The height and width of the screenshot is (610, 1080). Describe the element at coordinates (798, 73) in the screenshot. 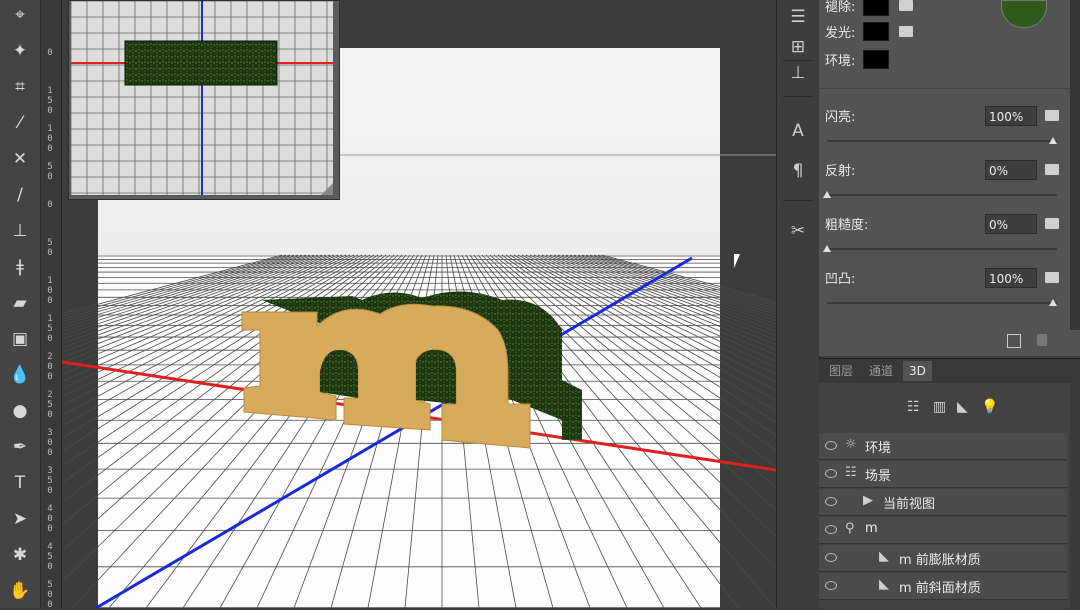

I see `stamp-icon: ⊥` at that location.